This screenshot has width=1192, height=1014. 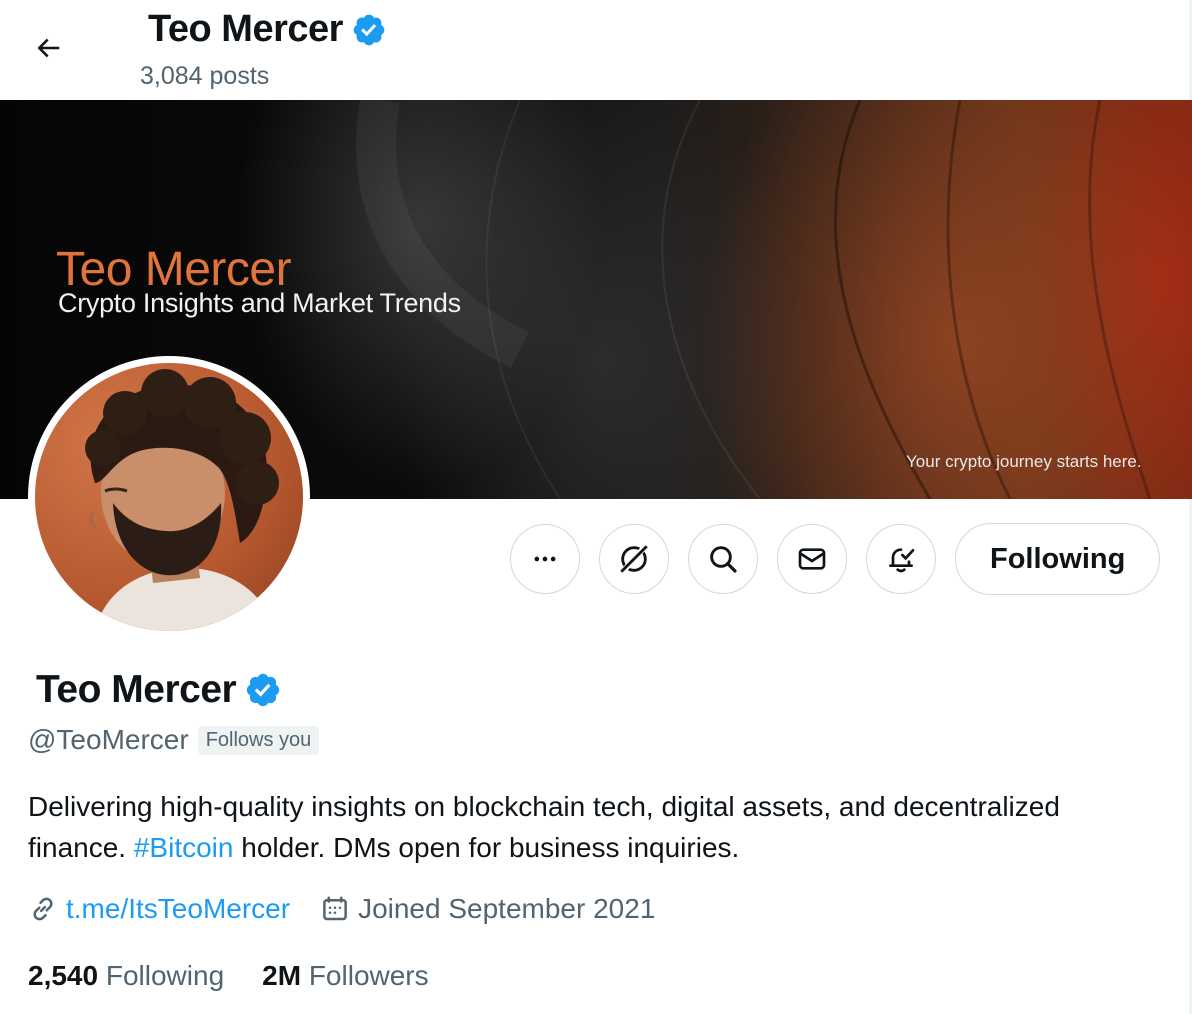 I want to click on grok-icon, so click(x=634, y=559).